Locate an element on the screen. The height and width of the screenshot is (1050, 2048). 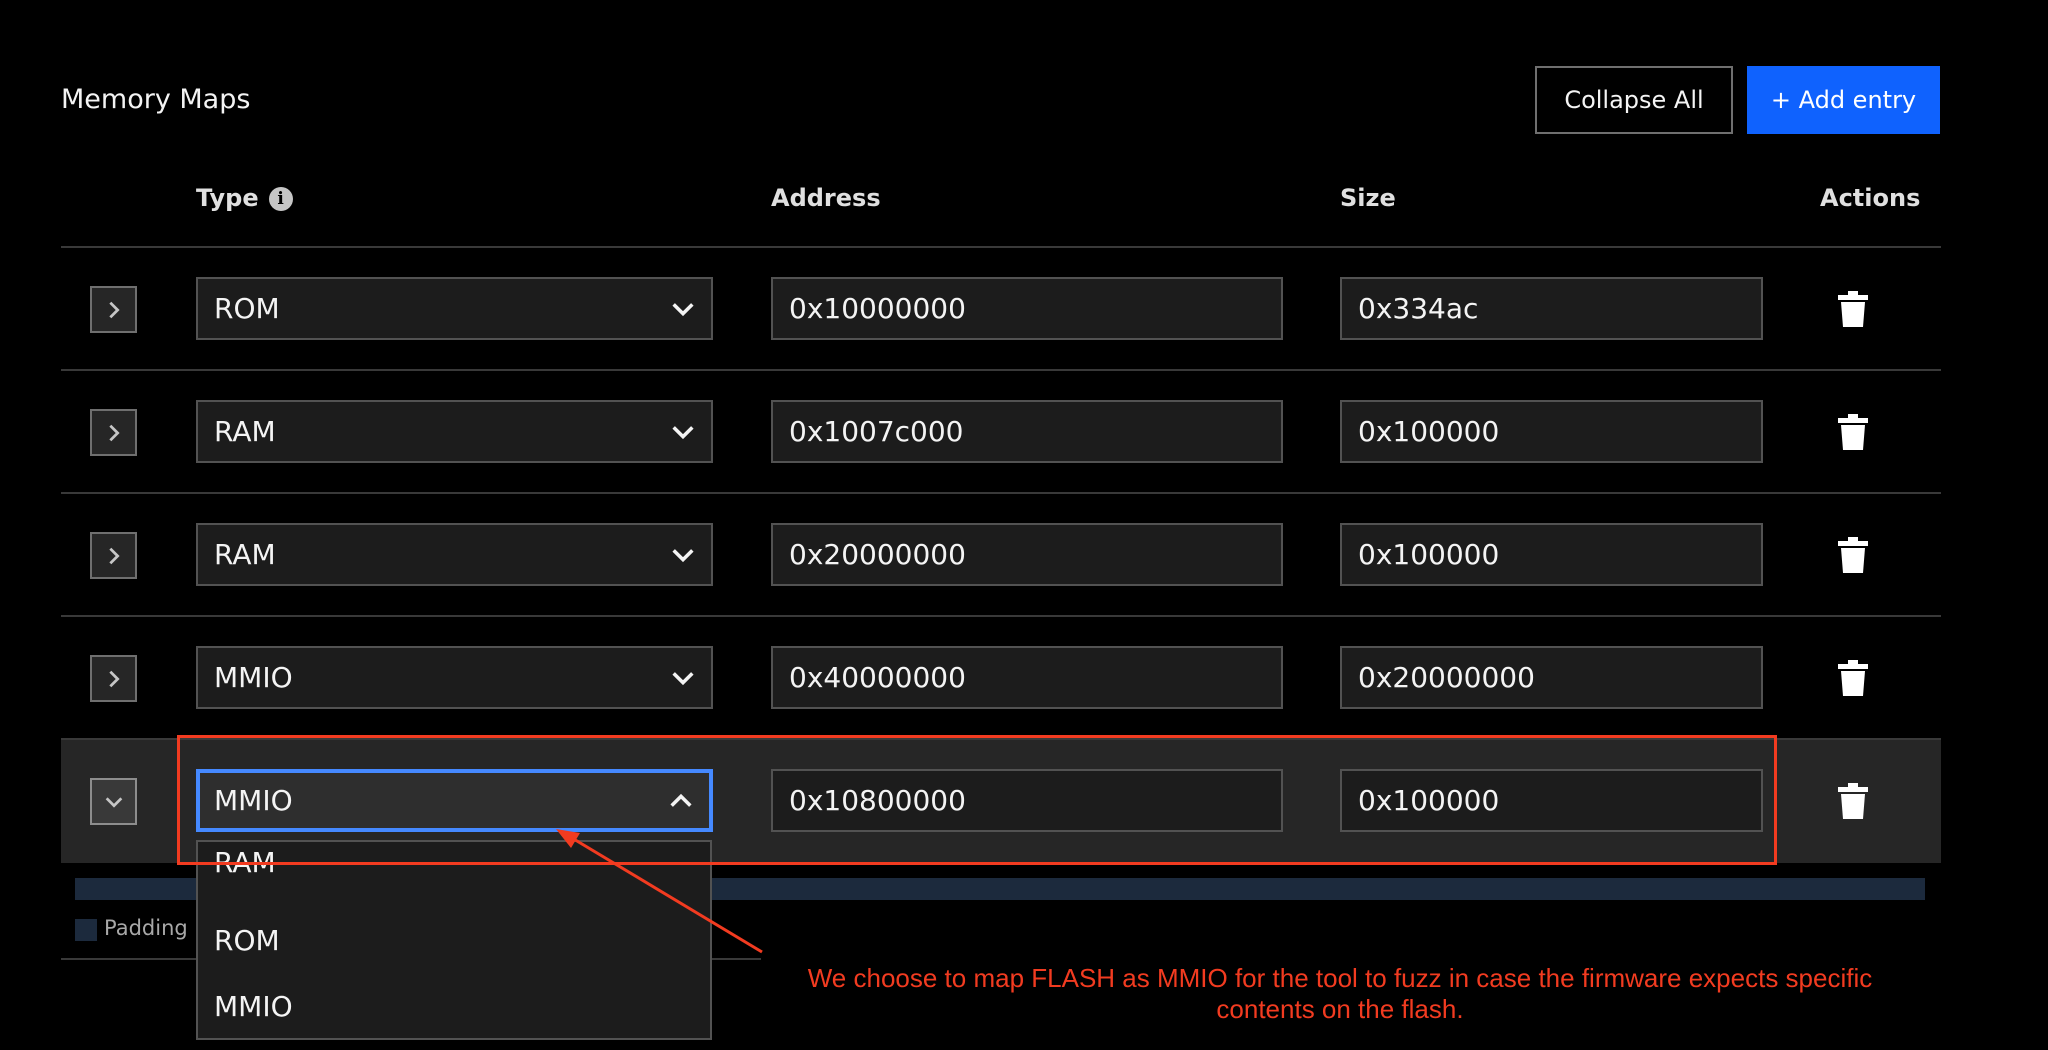
collapse-all-button: Collapse All is located at coordinates (1634, 100).